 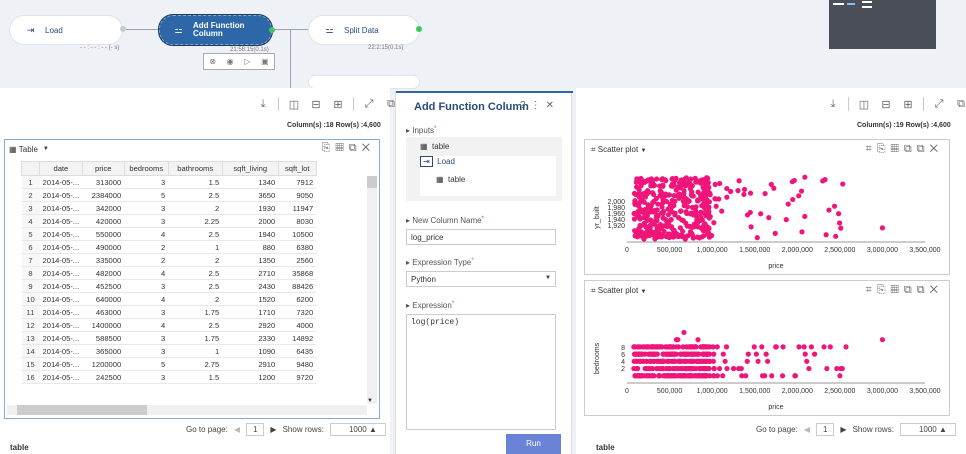 What do you see at coordinates (169, 182) in the screenshot?
I see `table-row: 1 2014-05-... 313000 3 1.5 1340 7912` at bounding box center [169, 182].